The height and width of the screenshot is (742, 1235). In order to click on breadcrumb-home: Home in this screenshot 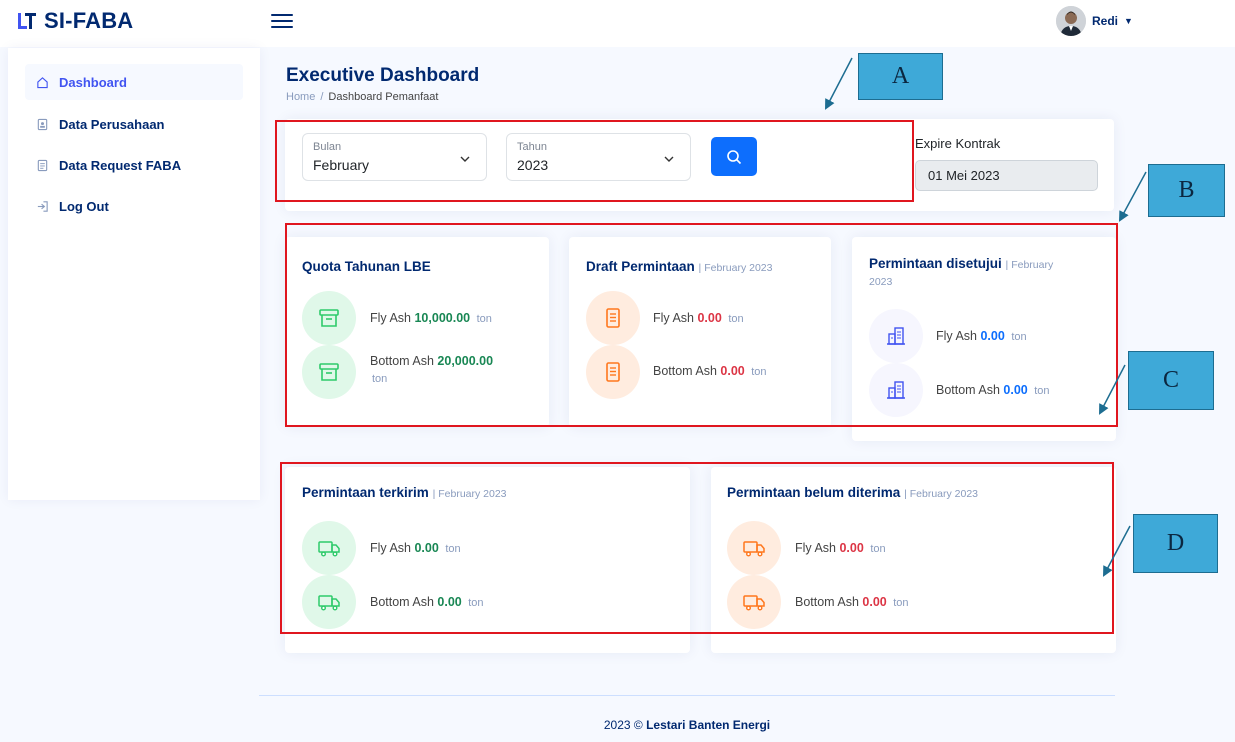, I will do `click(300, 97)`.